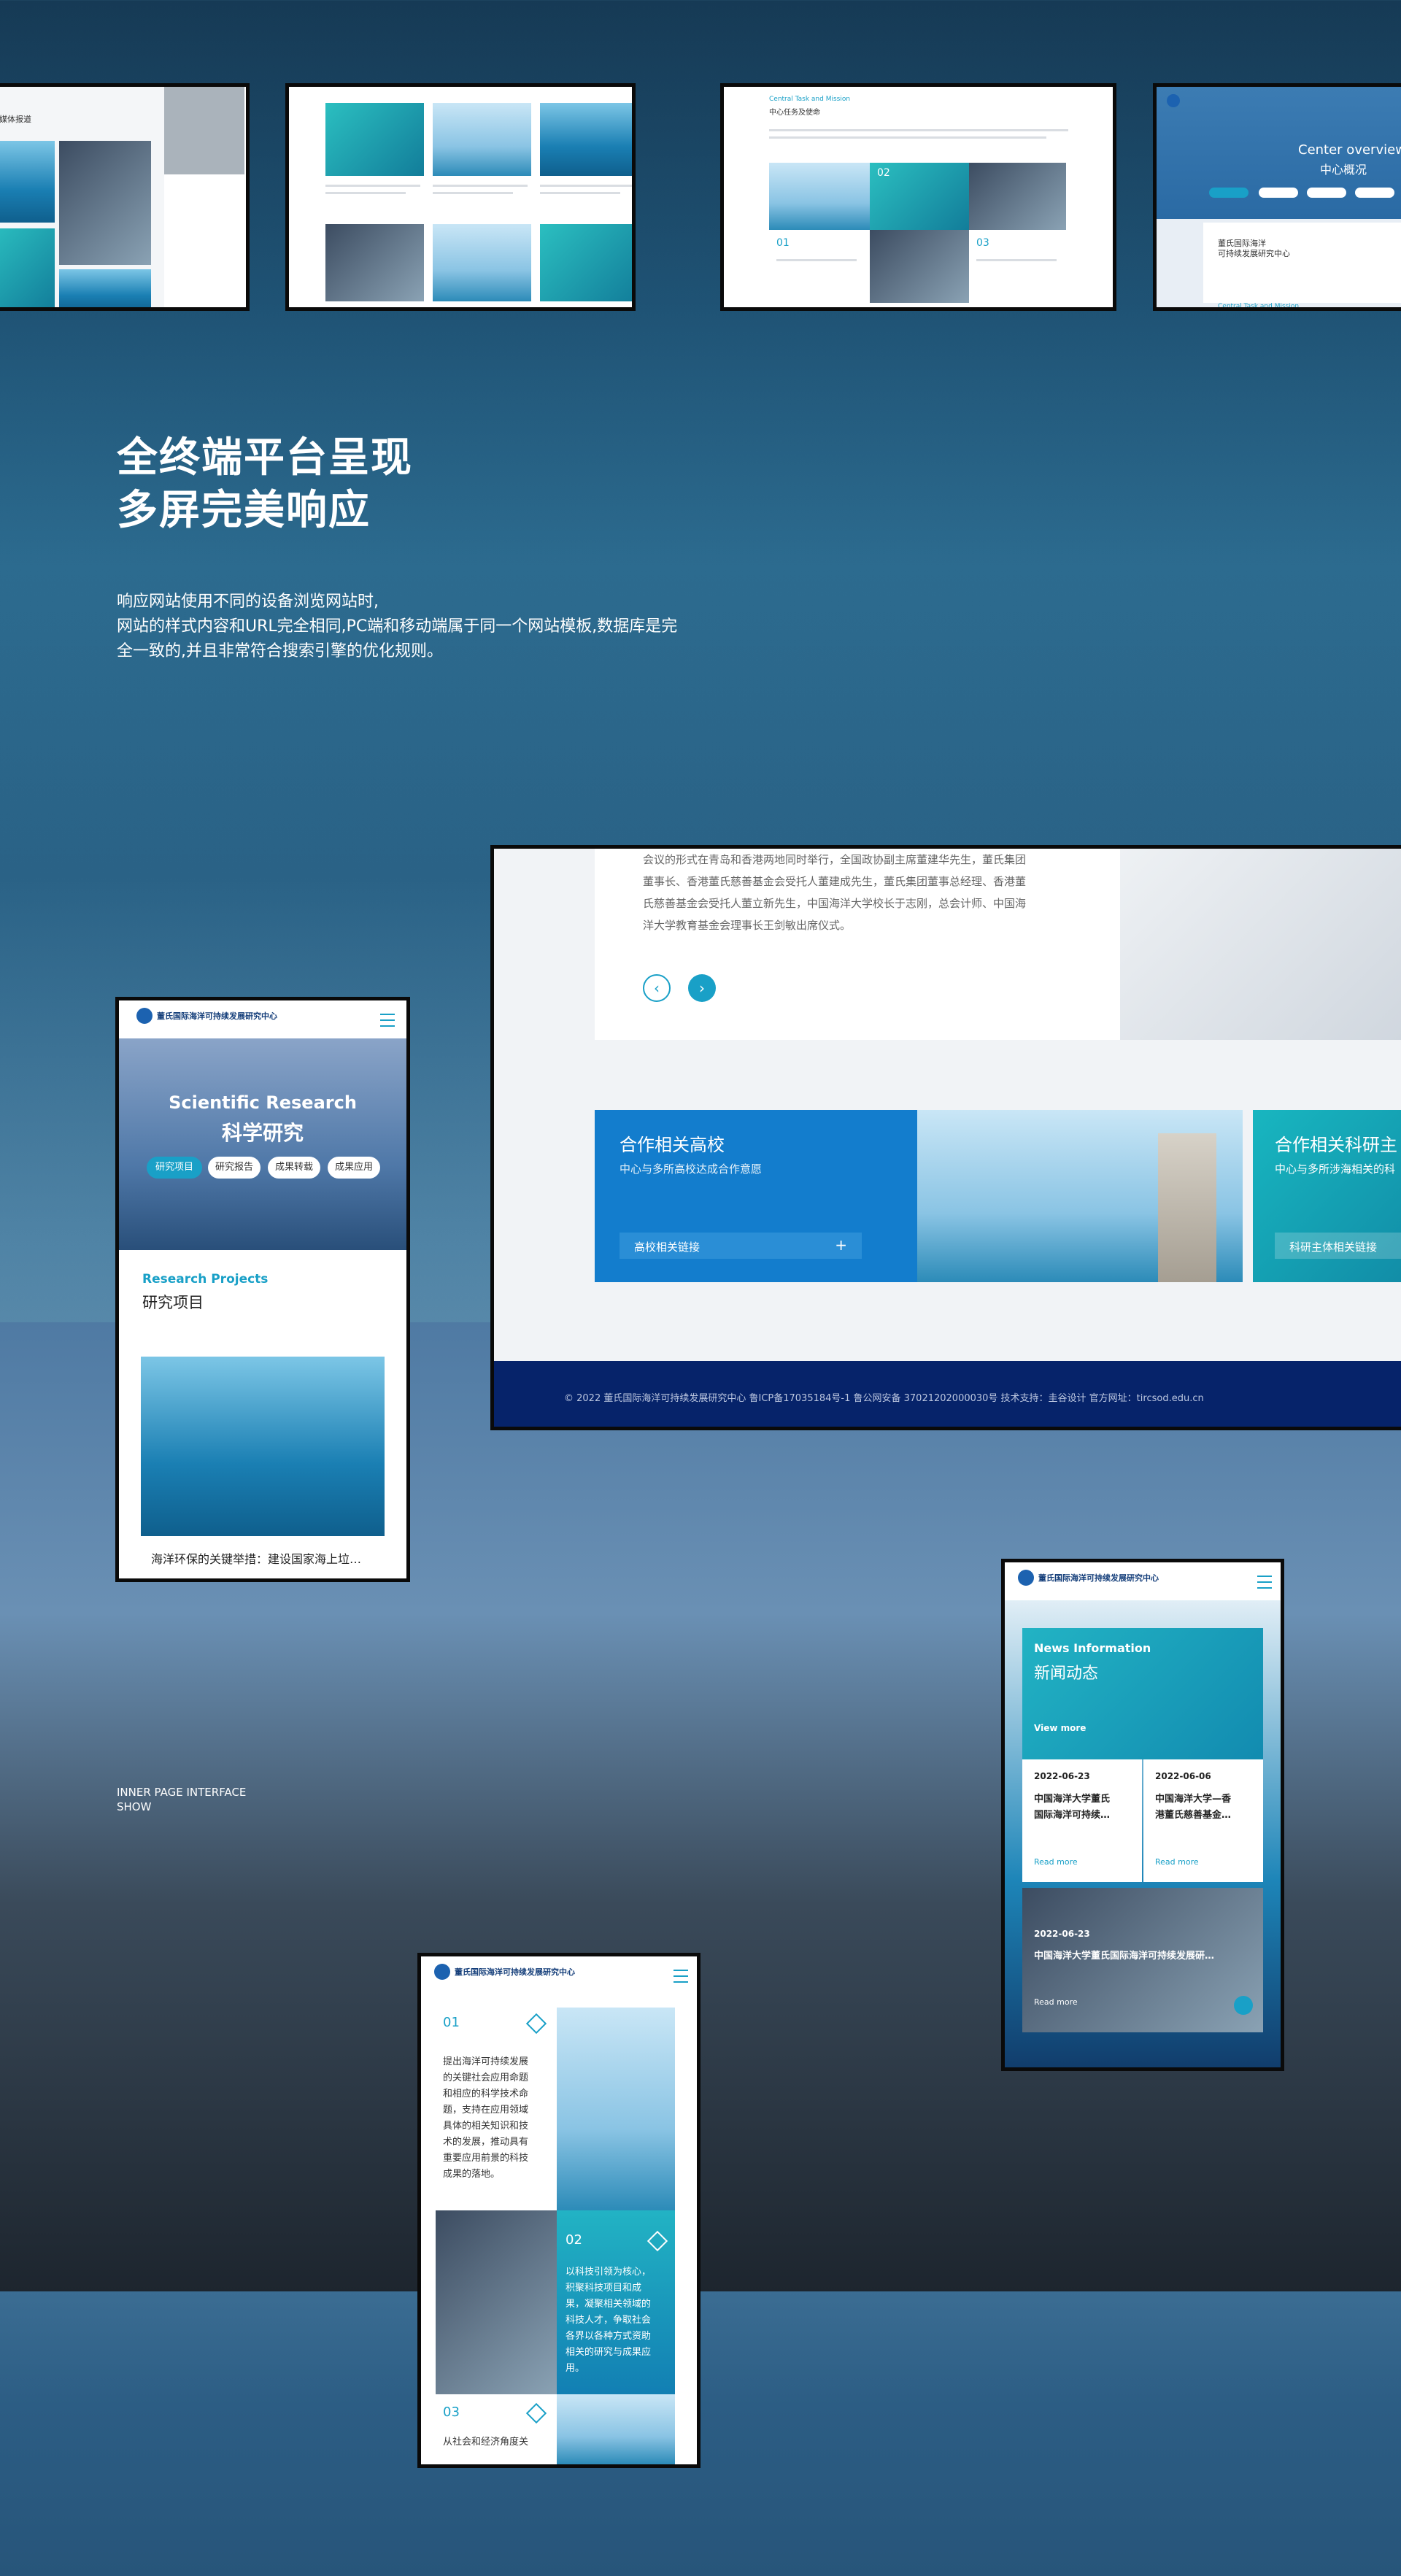 The width and height of the screenshot is (1401, 2576). I want to click on mobile-tab-results-reprint: 成果转载, so click(294, 1168).